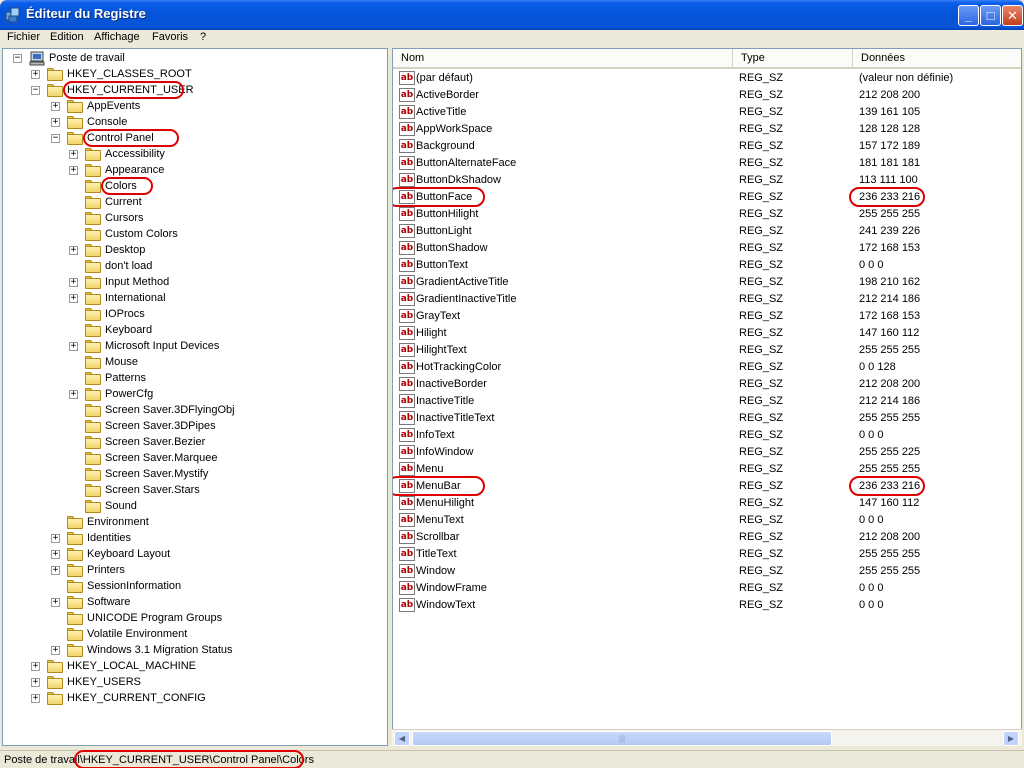  Describe the element at coordinates (402, 738) in the screenshot. I see `scroll-left-button: ◀` at that location.